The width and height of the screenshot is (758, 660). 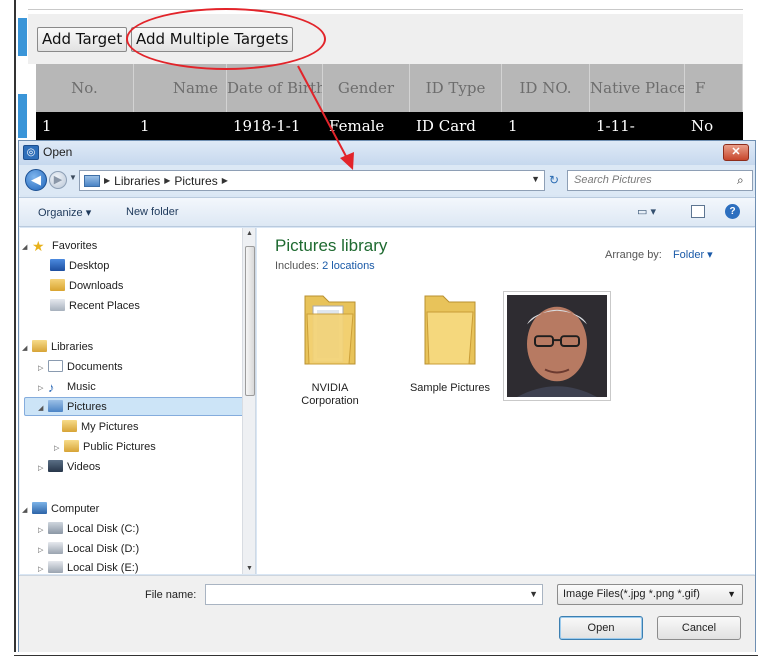 What do you see at coordinates (450, 388) in the screenshot?
I see `item-label: Sample Pictures` at bounding box center [450, 388].